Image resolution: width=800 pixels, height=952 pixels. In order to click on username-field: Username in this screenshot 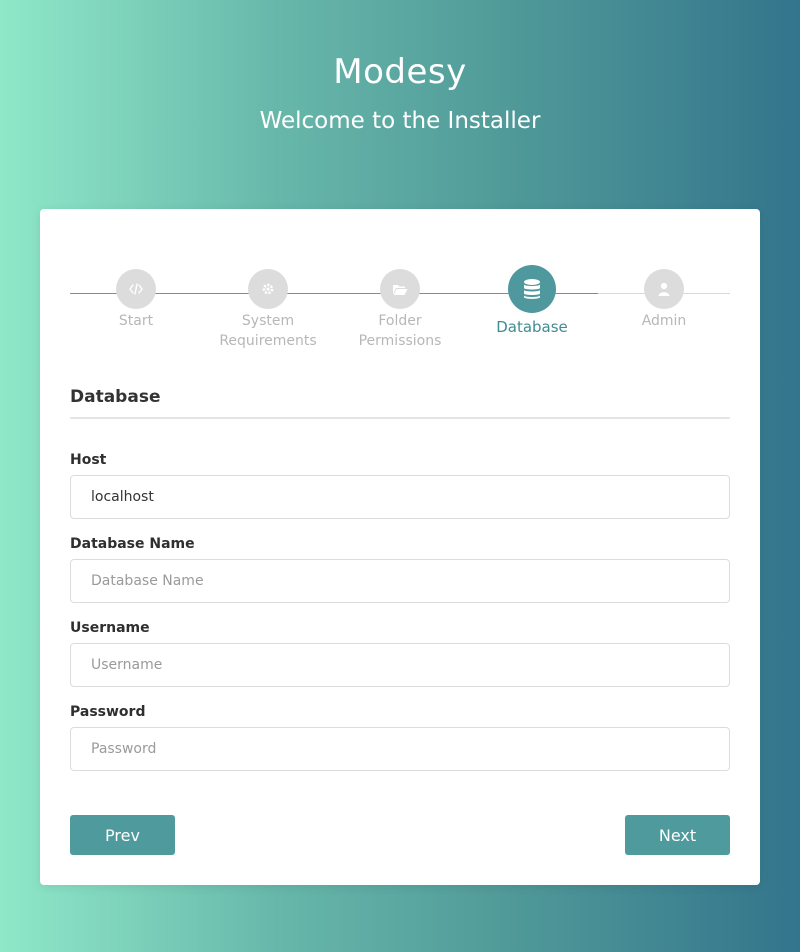, I will do `click(400, 653)`.